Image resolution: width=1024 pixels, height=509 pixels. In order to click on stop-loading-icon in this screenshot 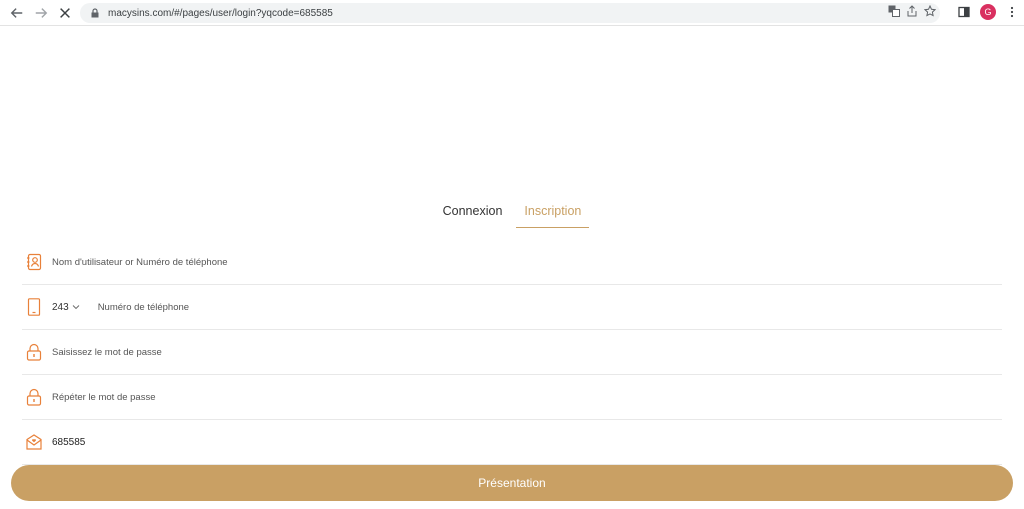, I will do `click(65, 13)`.